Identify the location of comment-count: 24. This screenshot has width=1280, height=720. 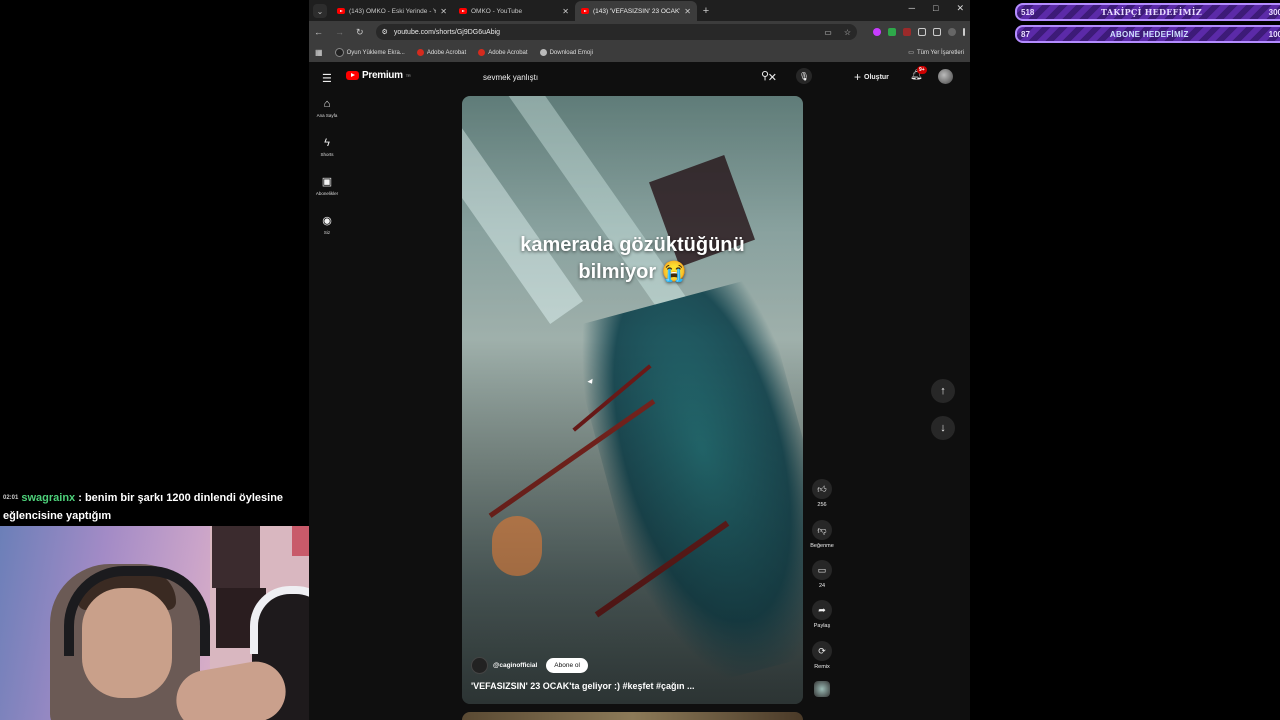
(822, 586).